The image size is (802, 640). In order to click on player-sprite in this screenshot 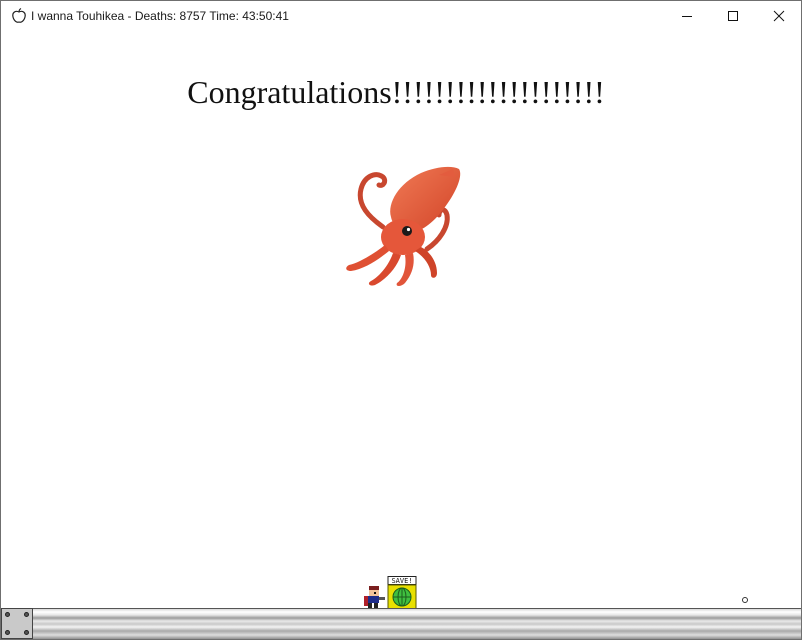, I will do `click(374, 597)`.